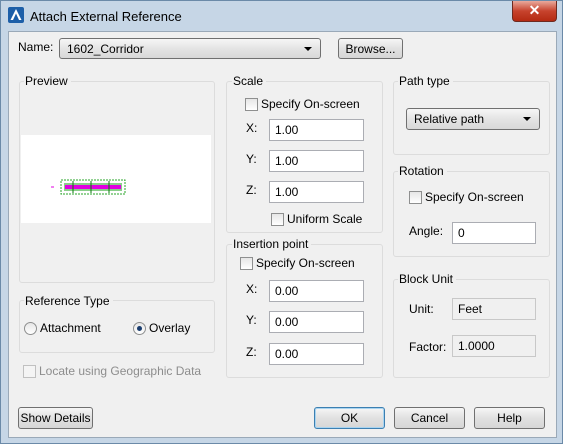 The height and width of the screenshot is (444, 563). Describe the element at coordinates (316, 192) in the screenshot. I see `scale-z-input: 1.00` at that location.